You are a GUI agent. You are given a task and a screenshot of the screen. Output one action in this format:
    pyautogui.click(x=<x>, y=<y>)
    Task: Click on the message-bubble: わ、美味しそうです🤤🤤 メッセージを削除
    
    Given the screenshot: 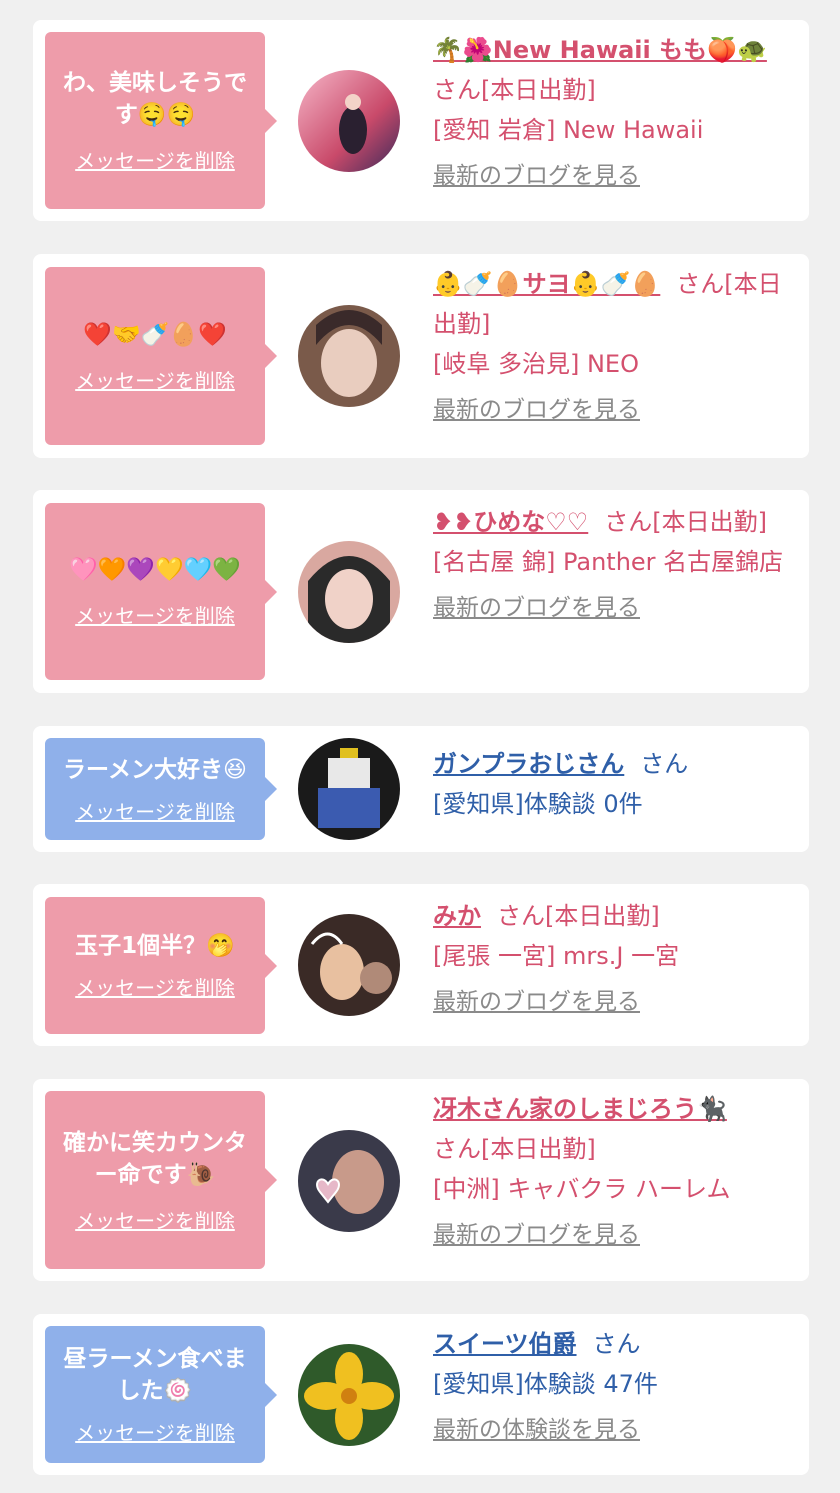 What is the action you would take?
    pyautogui.click(x=161, y=120)
    